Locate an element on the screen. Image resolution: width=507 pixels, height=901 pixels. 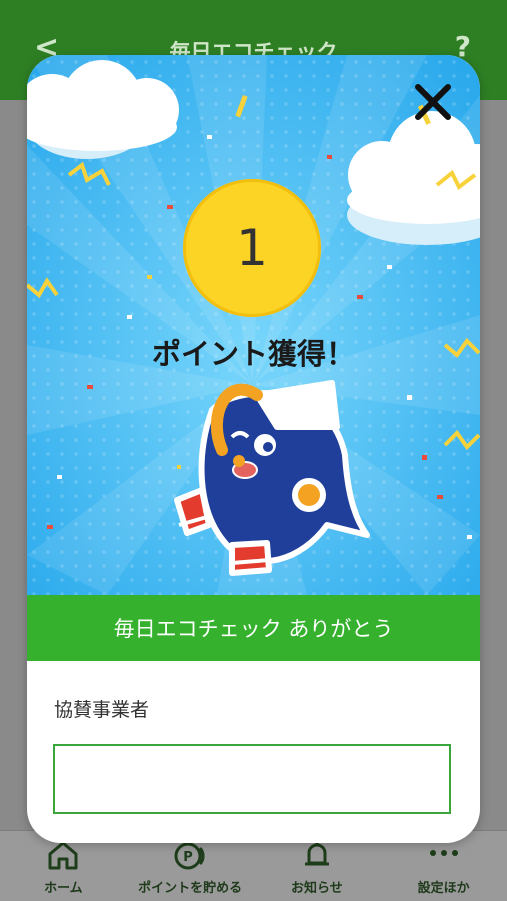
close-icon is located at coordinates (433, 102).